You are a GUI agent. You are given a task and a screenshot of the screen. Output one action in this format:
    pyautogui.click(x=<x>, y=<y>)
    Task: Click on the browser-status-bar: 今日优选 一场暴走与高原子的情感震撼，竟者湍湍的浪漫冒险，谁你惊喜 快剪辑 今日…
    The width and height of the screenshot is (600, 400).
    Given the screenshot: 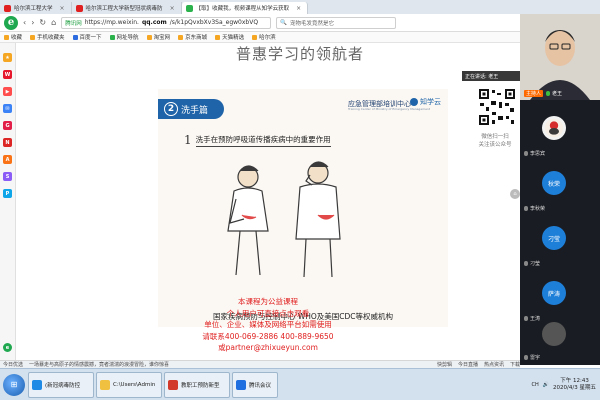 What is the action you would take?
    pyautogui.click(x=260, y=364)
    